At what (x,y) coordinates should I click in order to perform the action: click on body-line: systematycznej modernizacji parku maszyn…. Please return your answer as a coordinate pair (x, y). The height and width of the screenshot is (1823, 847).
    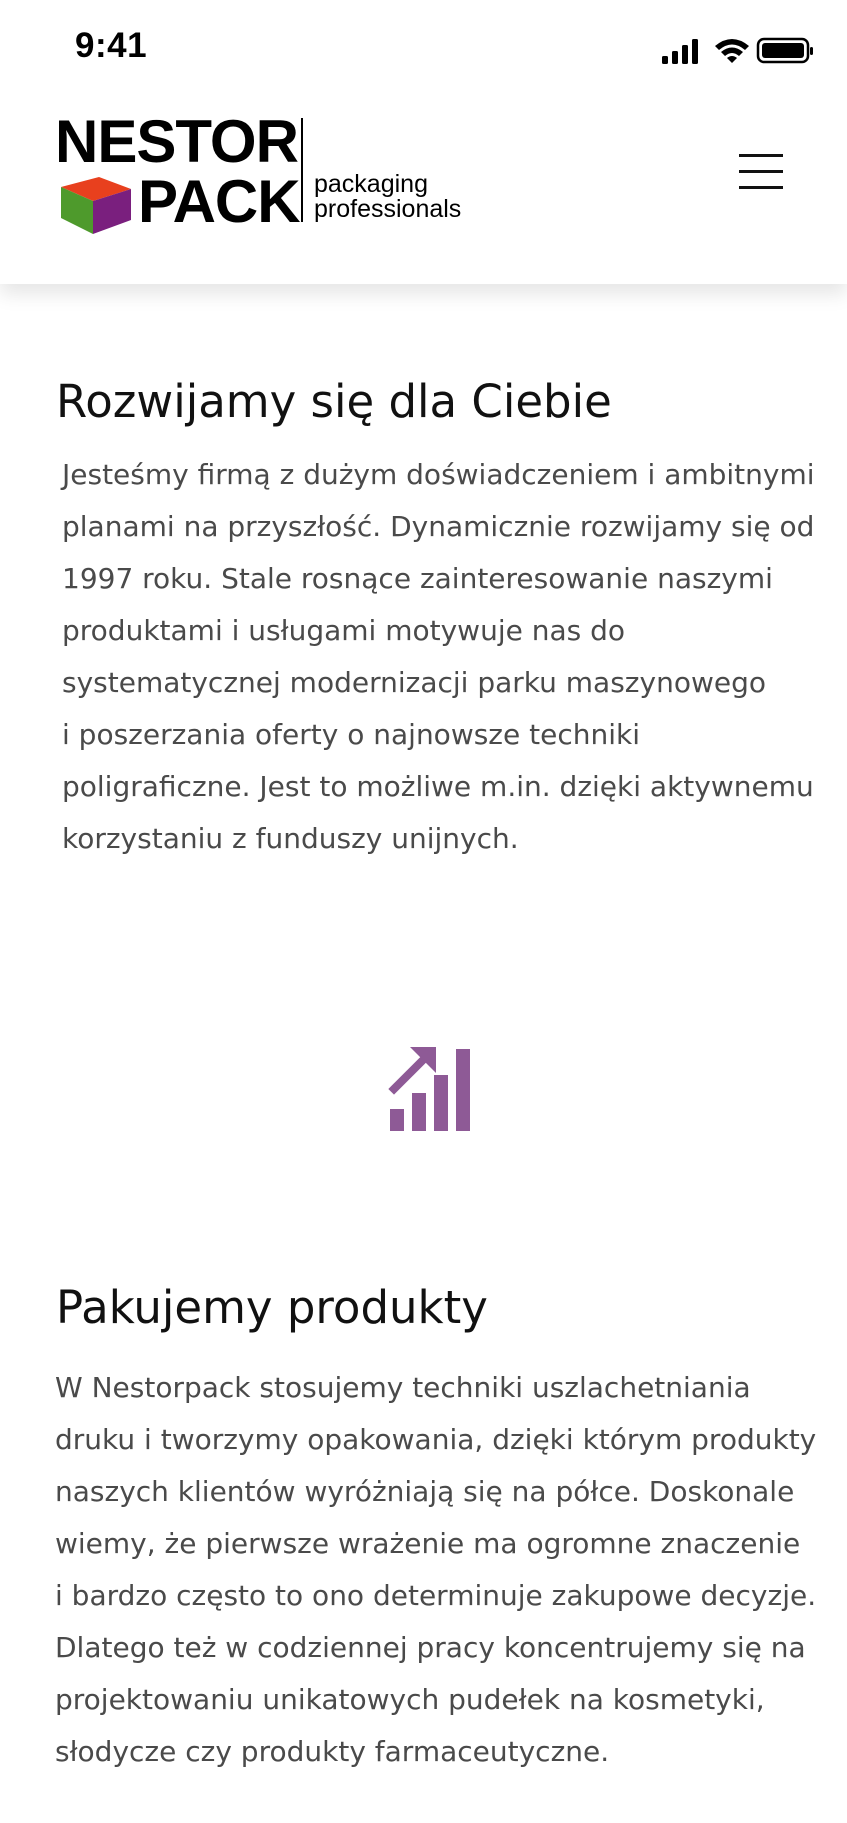
    Looking at the image, I should click on (414, 682).